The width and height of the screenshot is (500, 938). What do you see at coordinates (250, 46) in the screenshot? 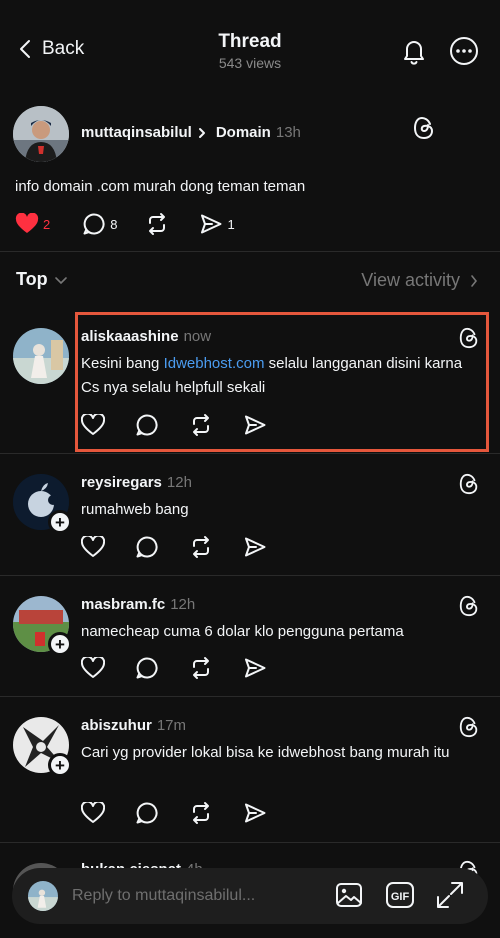
I see `header: Back Thread 543 views` at bounding box center [250, 46].